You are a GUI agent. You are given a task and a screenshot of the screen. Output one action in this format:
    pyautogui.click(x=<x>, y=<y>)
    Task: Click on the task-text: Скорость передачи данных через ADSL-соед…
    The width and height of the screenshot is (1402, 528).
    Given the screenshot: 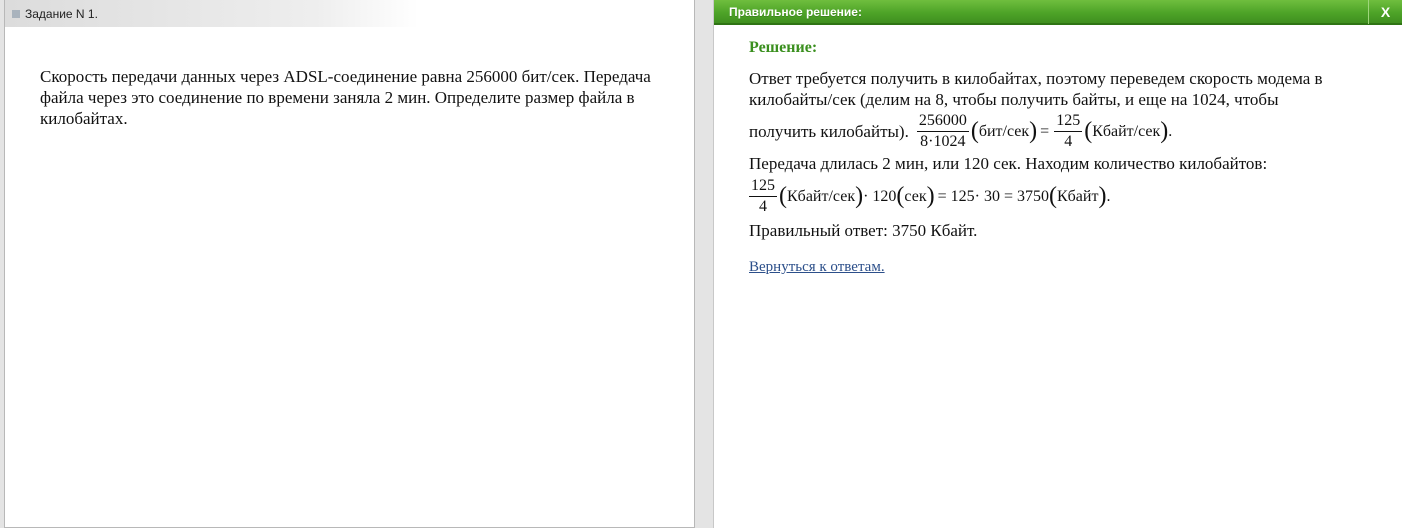 What is the action you would take?
    pyautogui.click(x=345, y=97)
    